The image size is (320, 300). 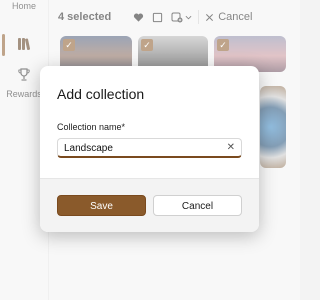 I want to click on collection-name-field: ✕, so click(x=149, y=148).